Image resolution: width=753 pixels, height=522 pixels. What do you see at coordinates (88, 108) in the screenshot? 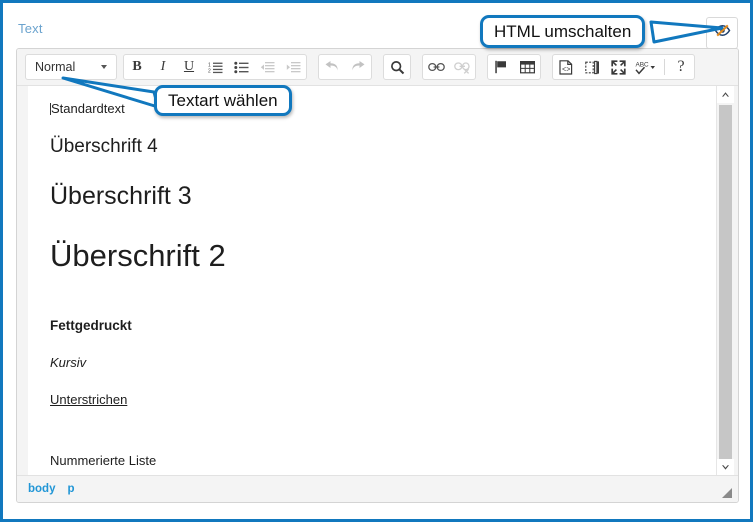
I see `paragraph-normal-text: Standardtext` at bounding box center [88, 108].